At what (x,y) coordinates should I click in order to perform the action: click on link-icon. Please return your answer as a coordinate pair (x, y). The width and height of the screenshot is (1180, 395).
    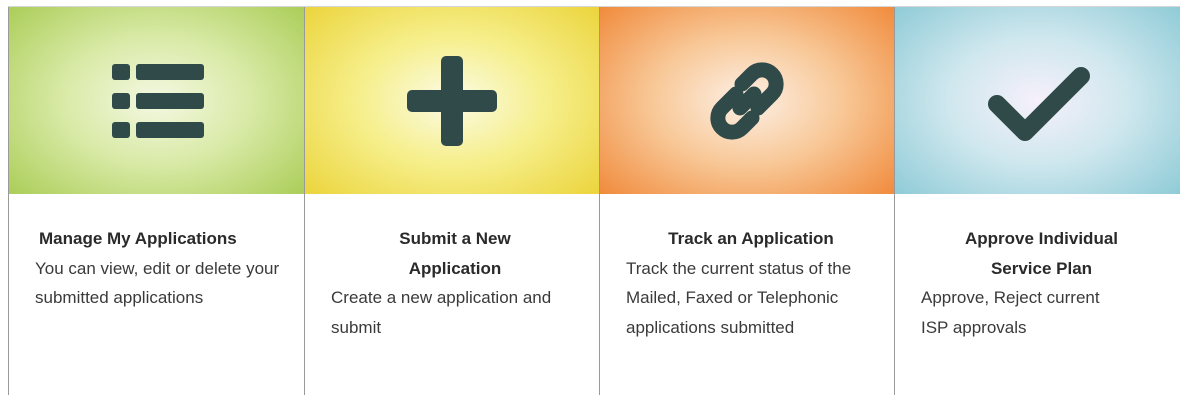
    Looking at the image, I should click on (747, 100).